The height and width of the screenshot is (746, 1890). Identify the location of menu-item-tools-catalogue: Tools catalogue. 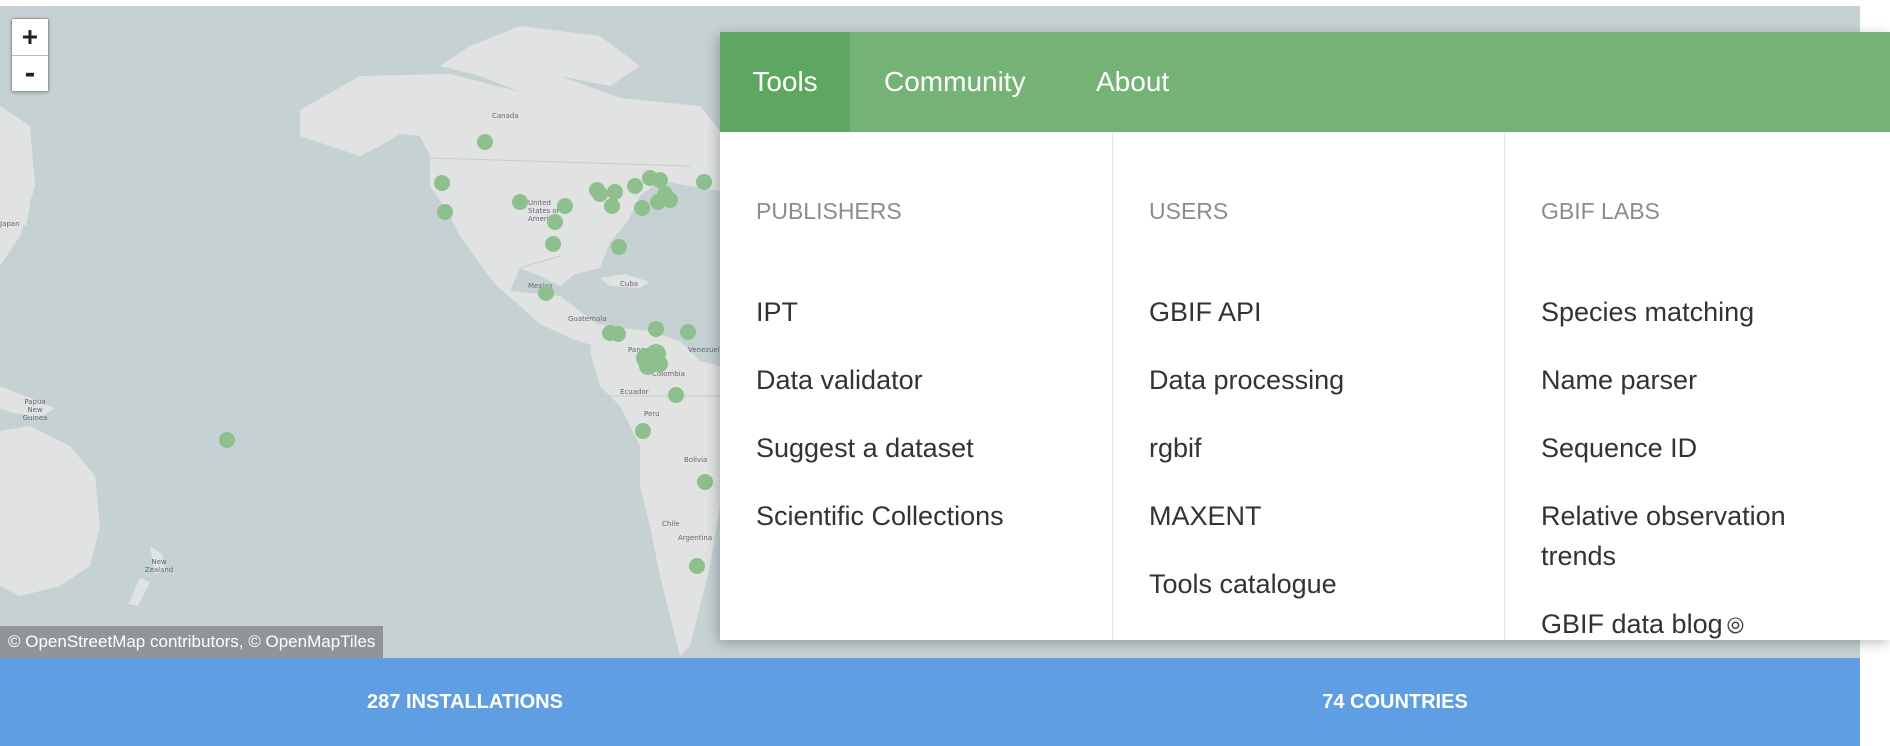
(1309, 584).